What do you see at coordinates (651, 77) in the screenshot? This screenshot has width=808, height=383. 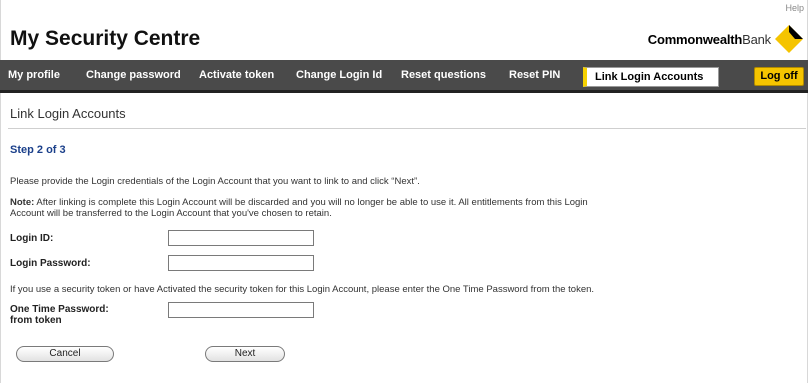 I see `nav-link-login-accounts: Link Login Accounts` at bounding box center [651, 77].